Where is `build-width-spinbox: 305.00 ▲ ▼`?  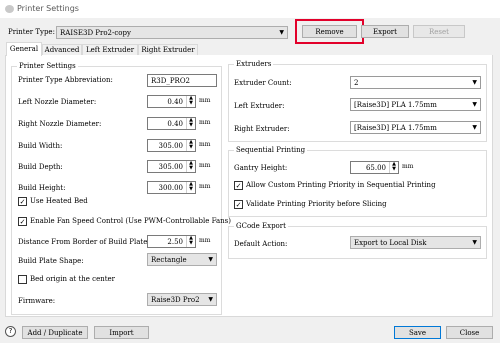 build-width-spinbox: 305.00 ▲ ▼ is located at coordinates (171, 145).